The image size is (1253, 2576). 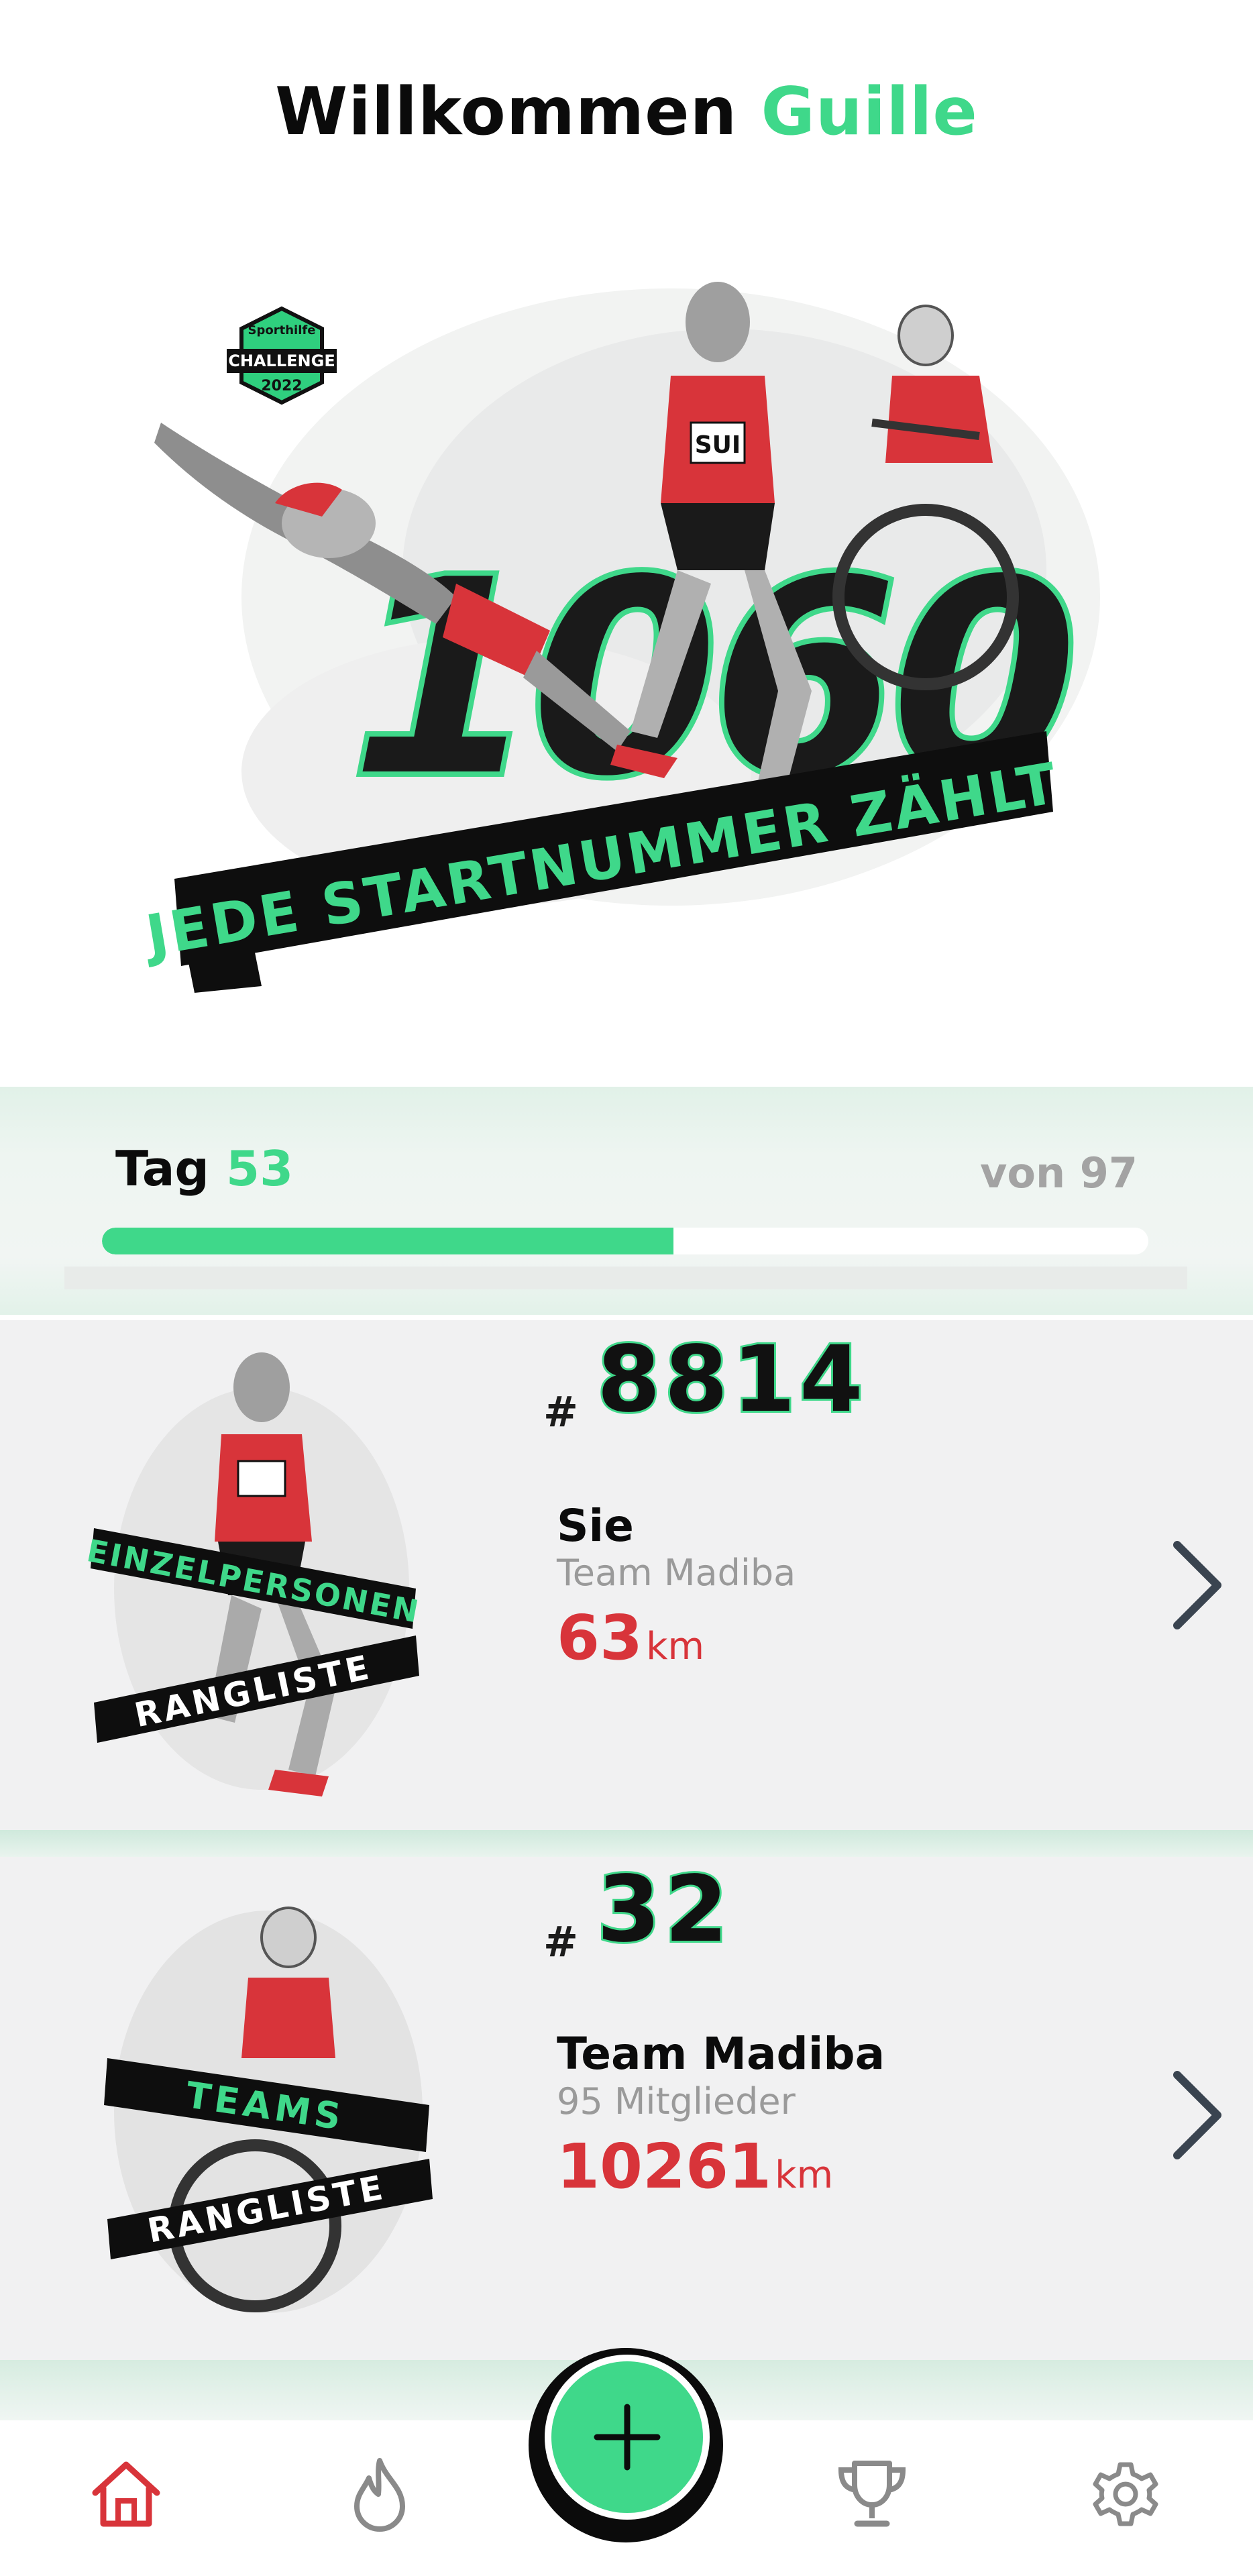 What do you see at coordinates (268, 2110) in the screenshot?
I see `team-card-image: TEAMS RANGLISTE` at bounding box center [268, 2110].